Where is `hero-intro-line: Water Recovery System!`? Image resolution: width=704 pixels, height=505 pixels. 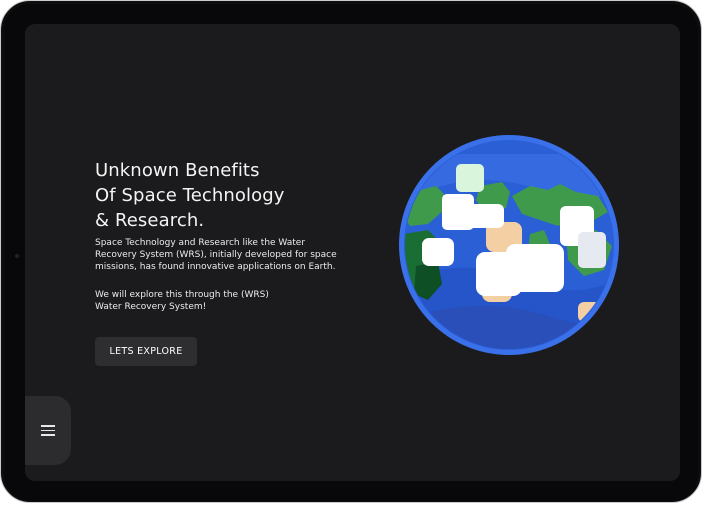 hero-intro-line: Water Recovery System! is located at coordinates (151, 307).